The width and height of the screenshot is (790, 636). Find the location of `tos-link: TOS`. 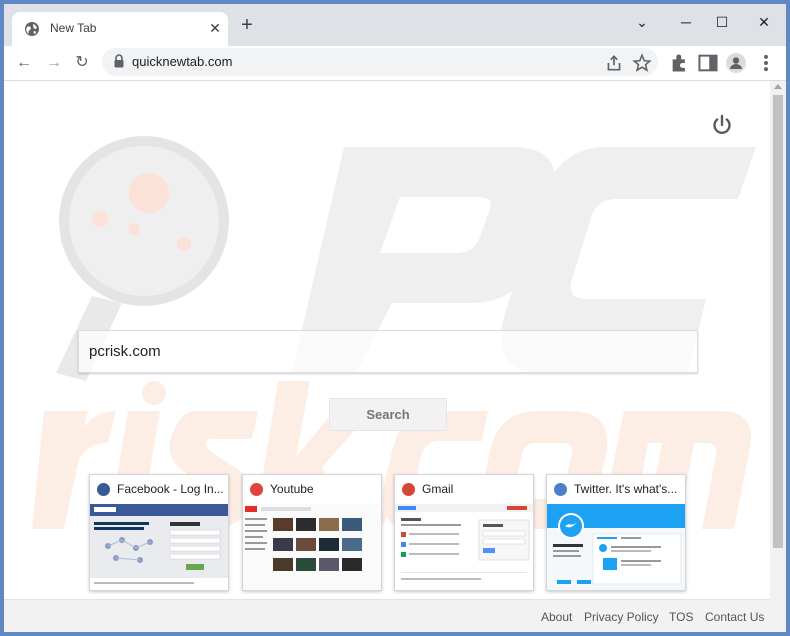

tos-link: TOS is located at coordinates (681, 617).